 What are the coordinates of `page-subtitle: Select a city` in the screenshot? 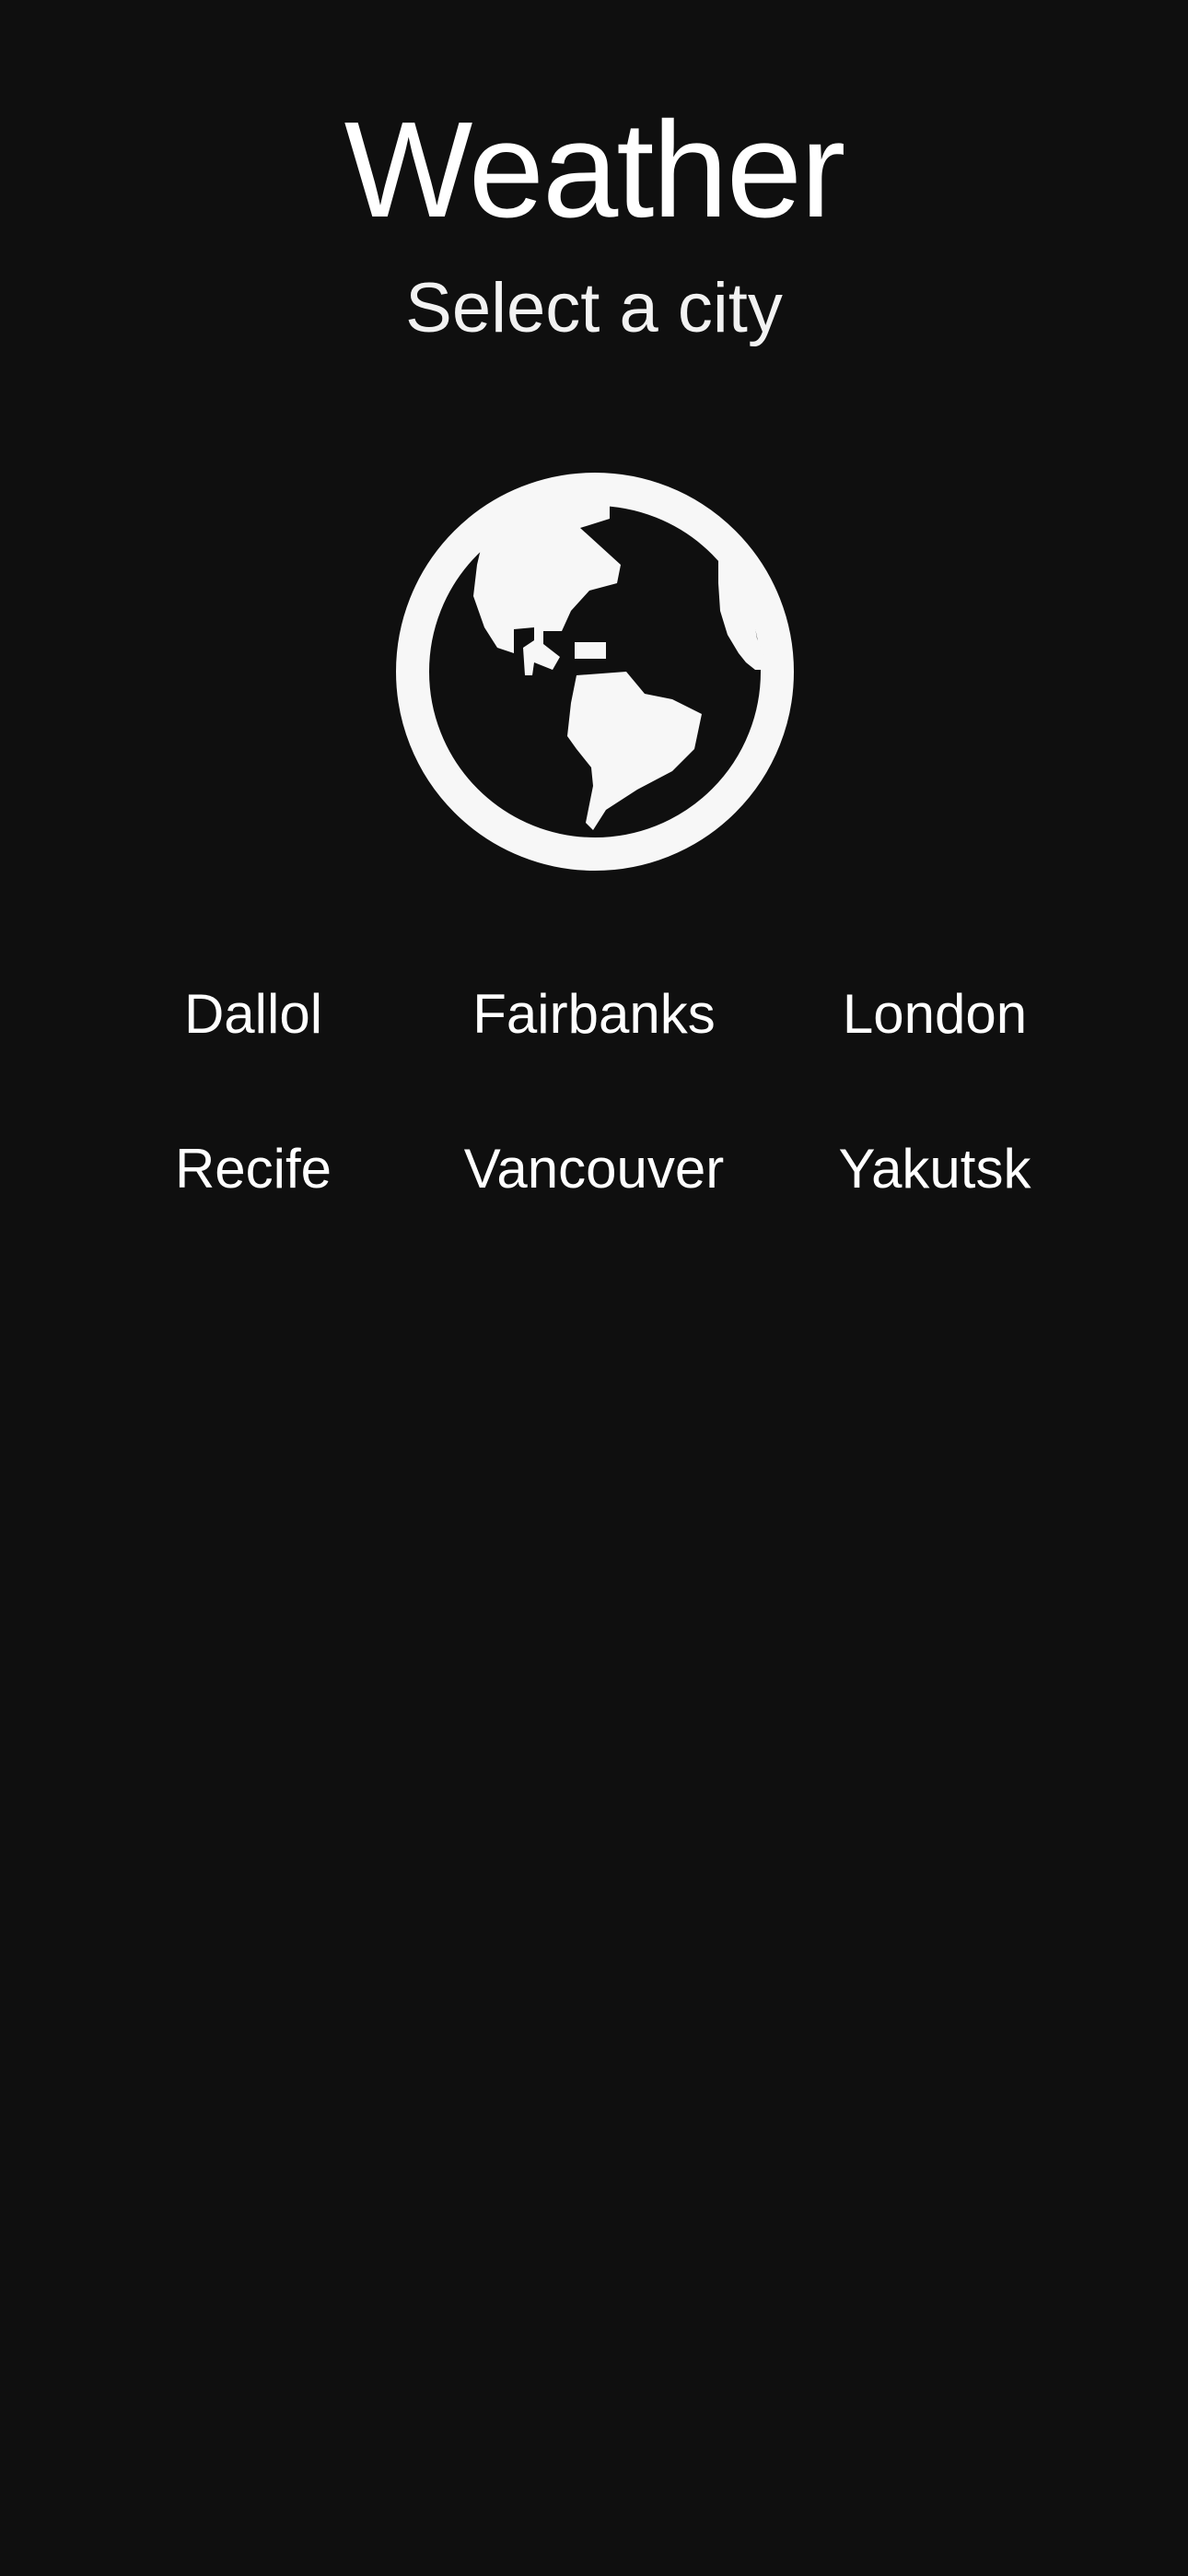 It's located at (594, 308).